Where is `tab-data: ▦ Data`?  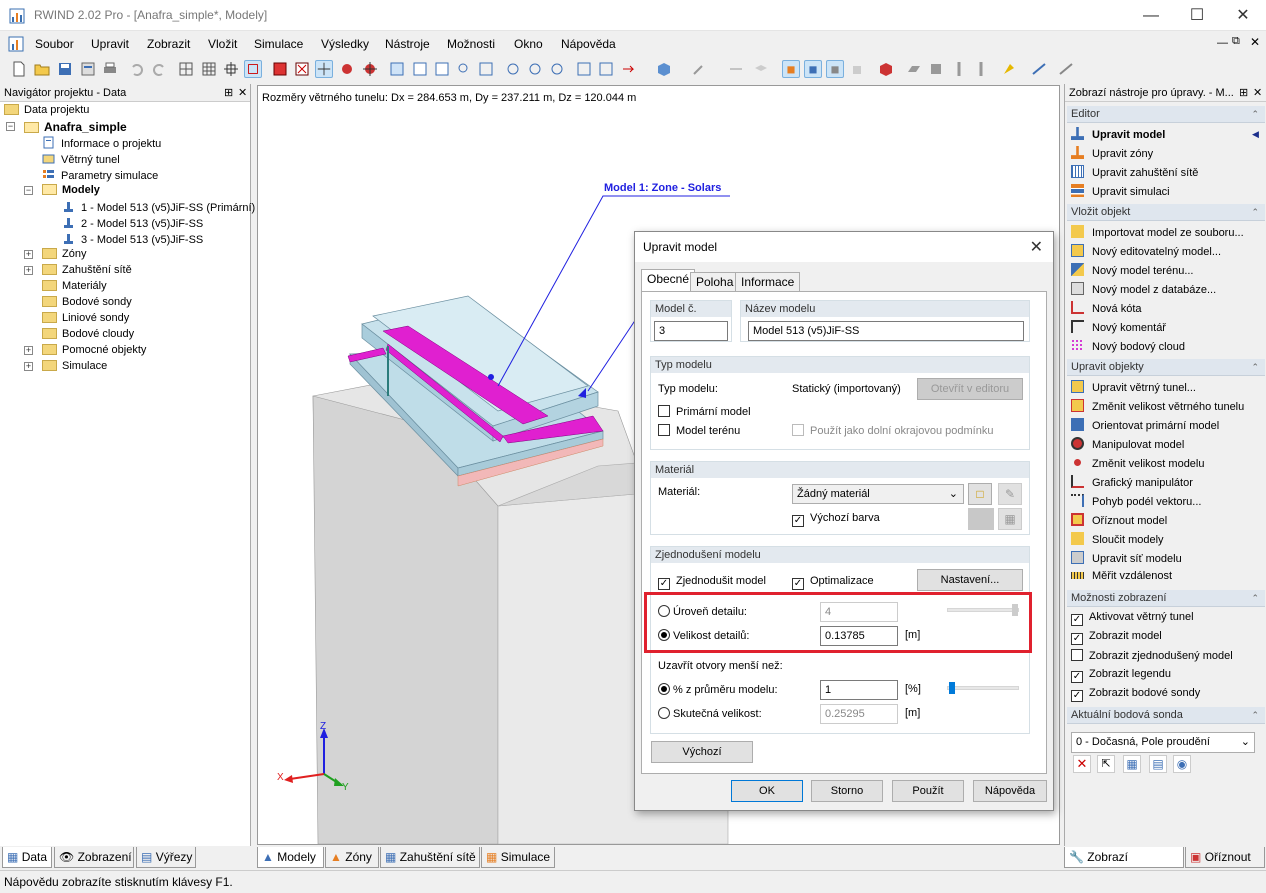 tab-data: ▦ Data is located at coordinates (27, 857).